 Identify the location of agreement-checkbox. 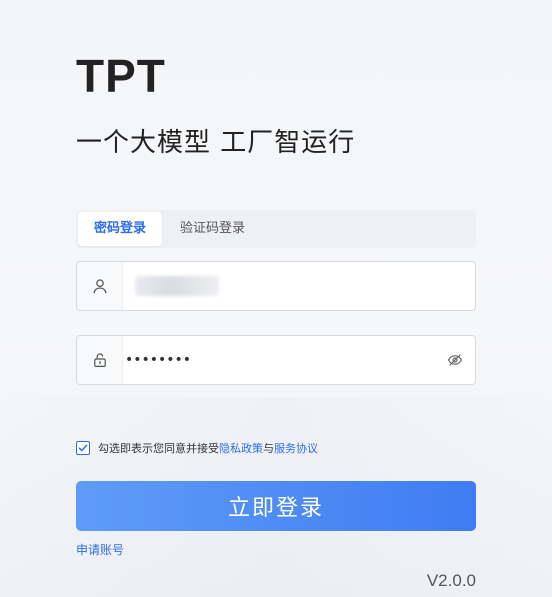
(83, 448).